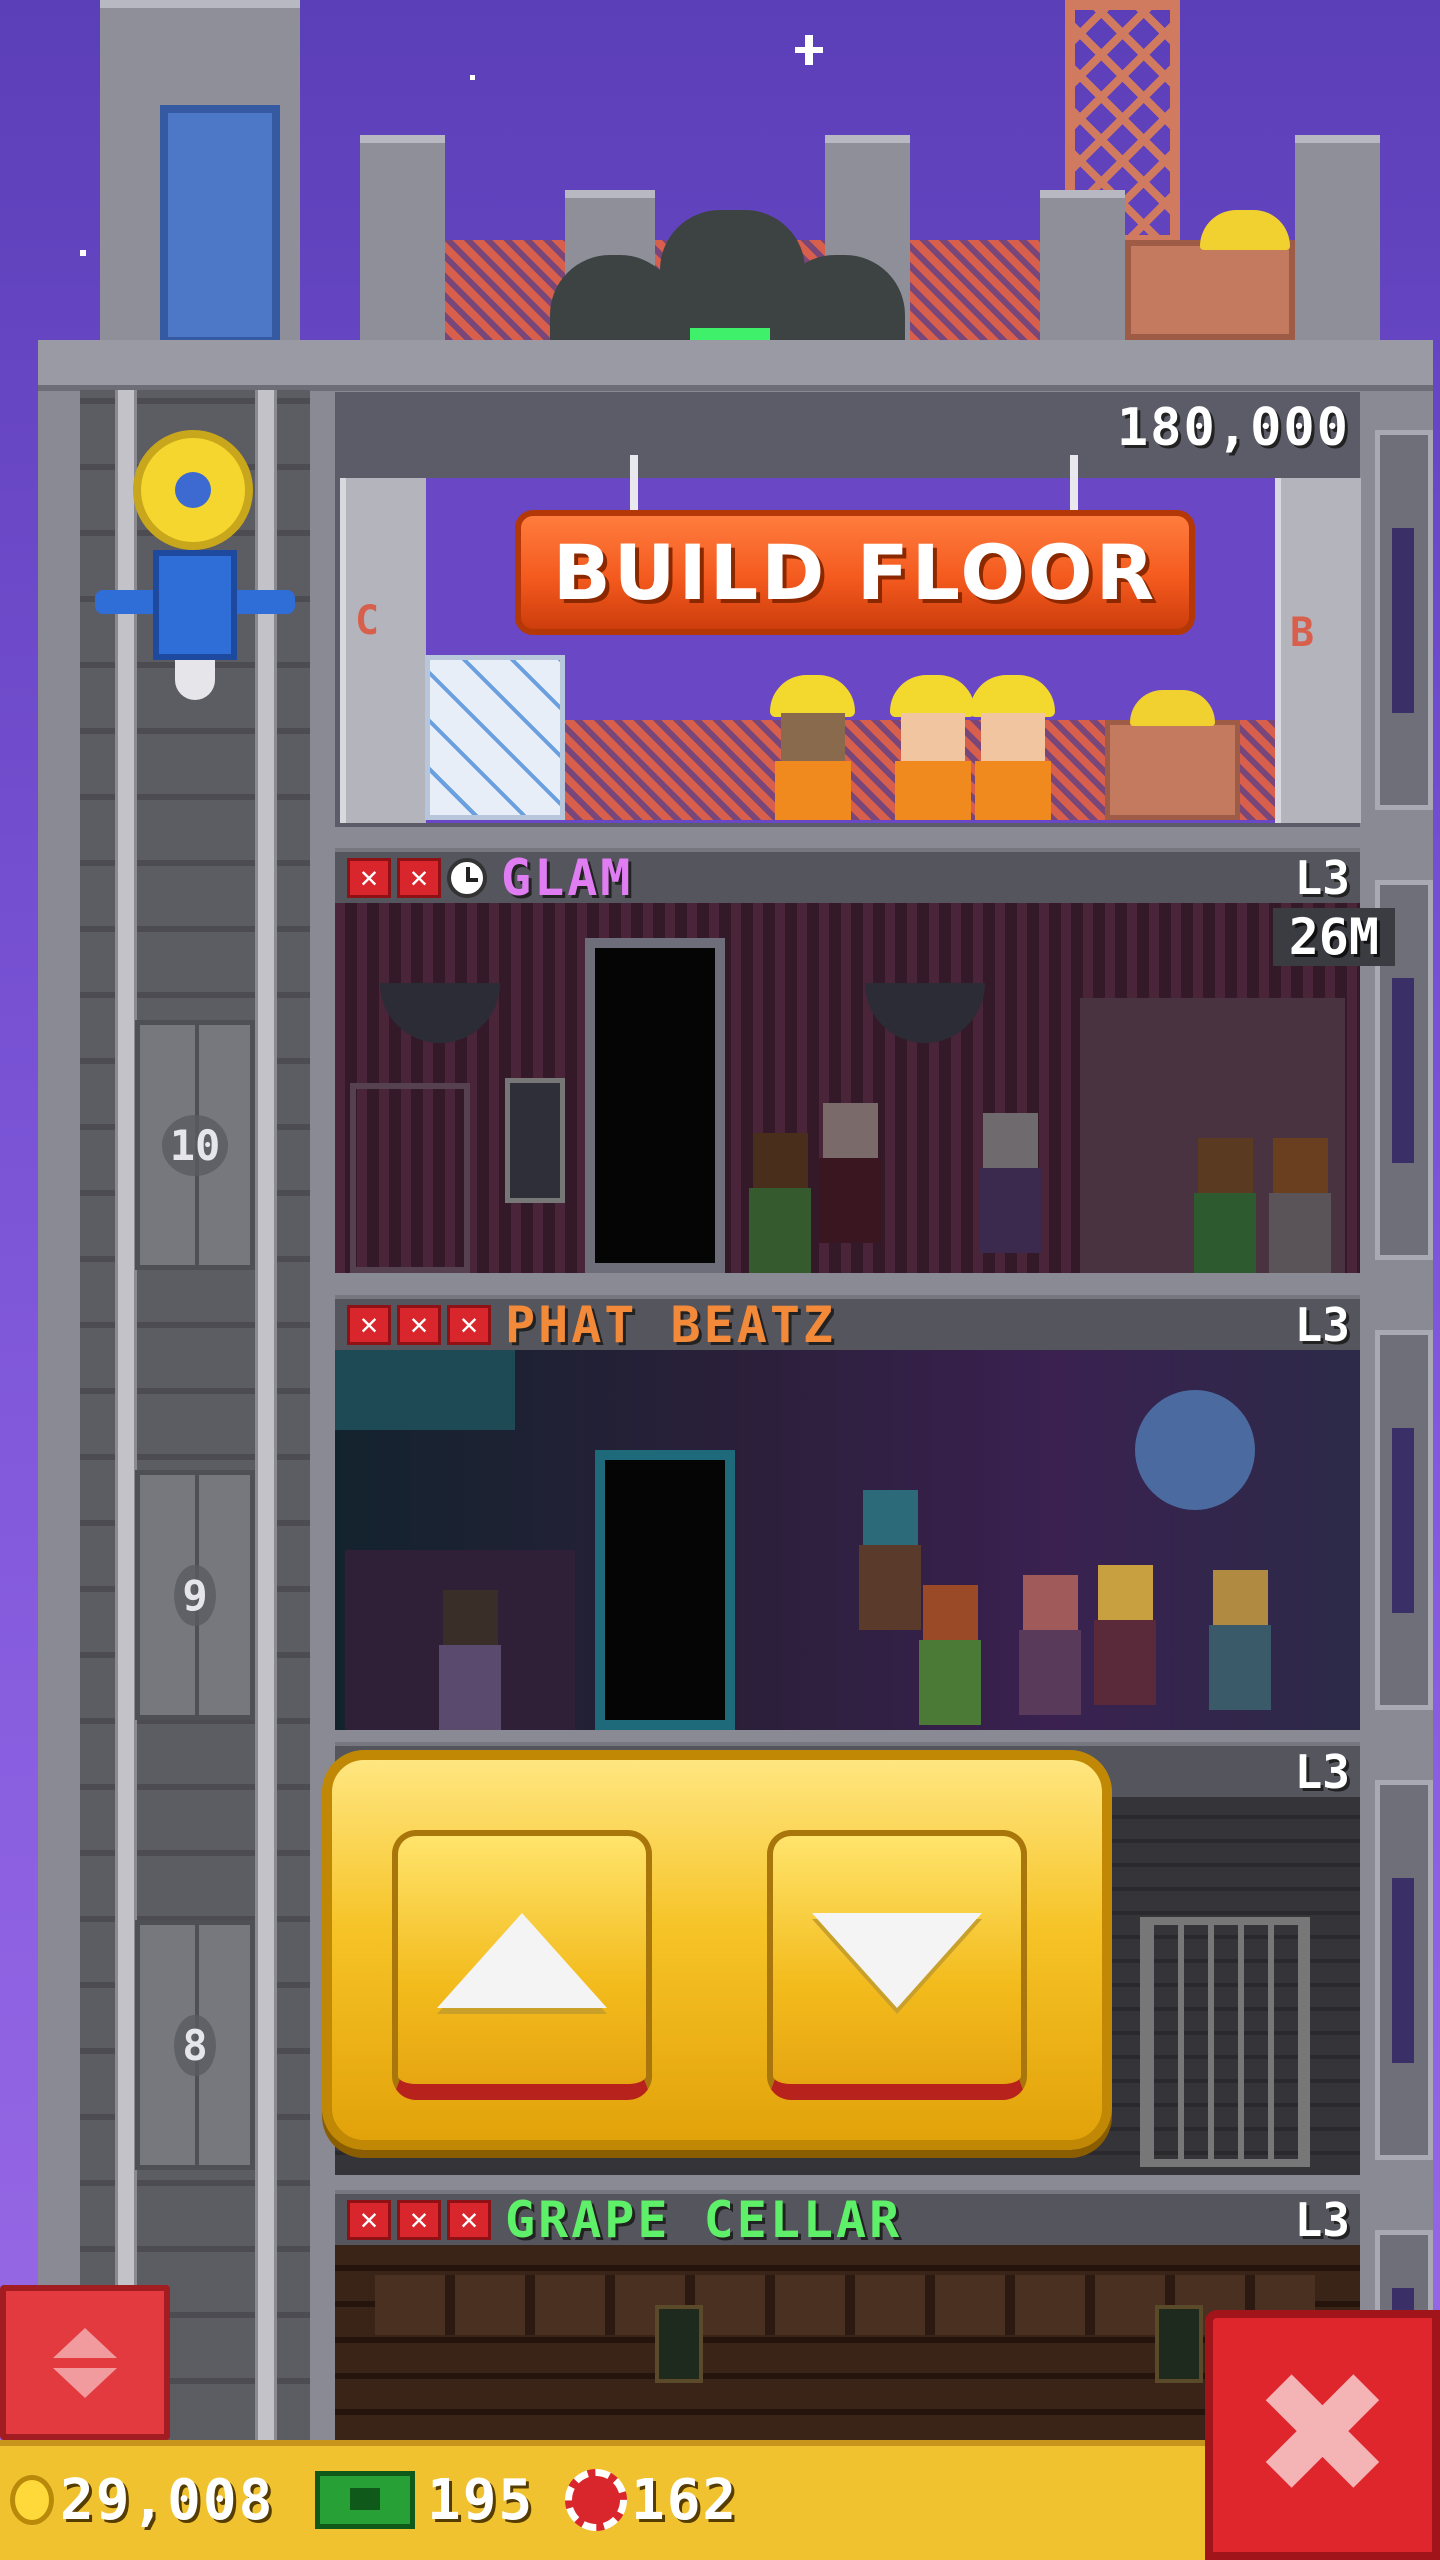 The width and height of the screenshot is (1440, 2560). Describe the element at coordinates (85, 2362) in the screenshot. I see `elevator-toggle-button` at that location.